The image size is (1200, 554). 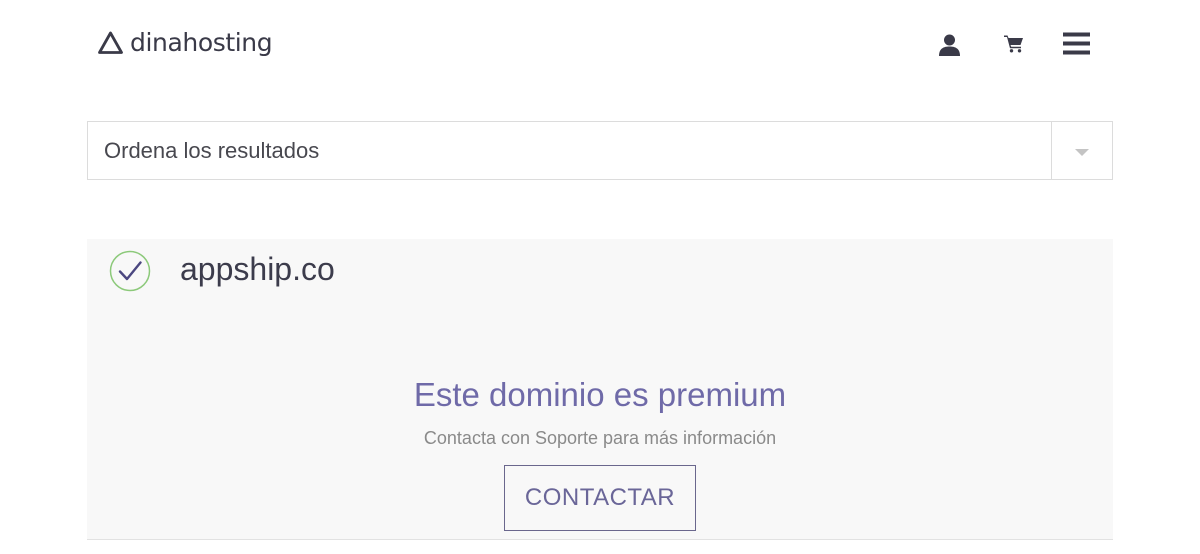 What do you see at coordinates (600, 150) in the screenshot?
I see `sort-select: Ordena los resultados` at bounding box center [600, 150].